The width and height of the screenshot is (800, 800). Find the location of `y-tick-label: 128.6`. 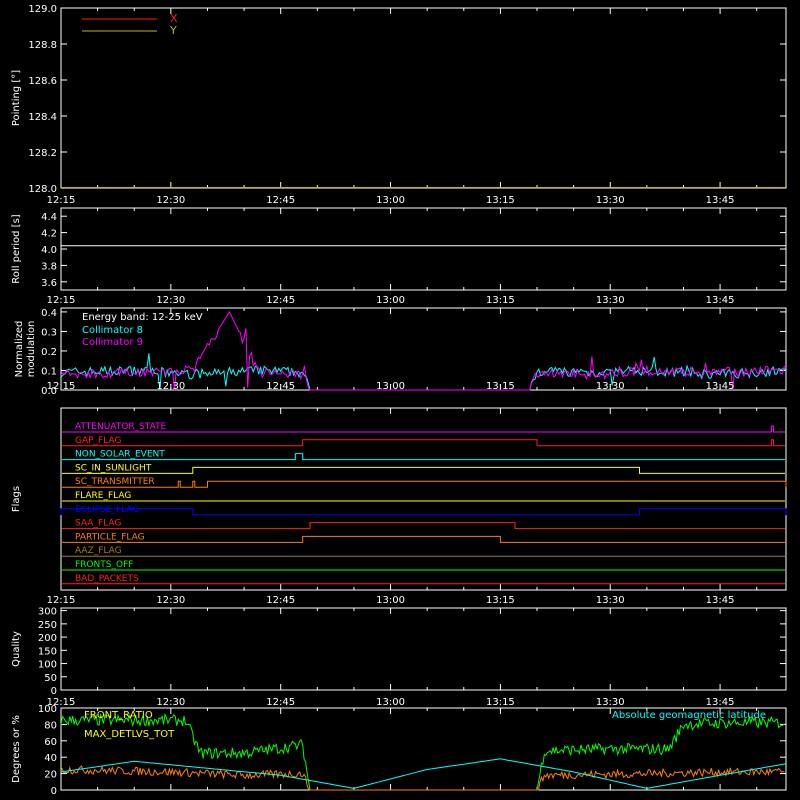

y-tick-label: 128.6 is located at coordinates (42, 81).